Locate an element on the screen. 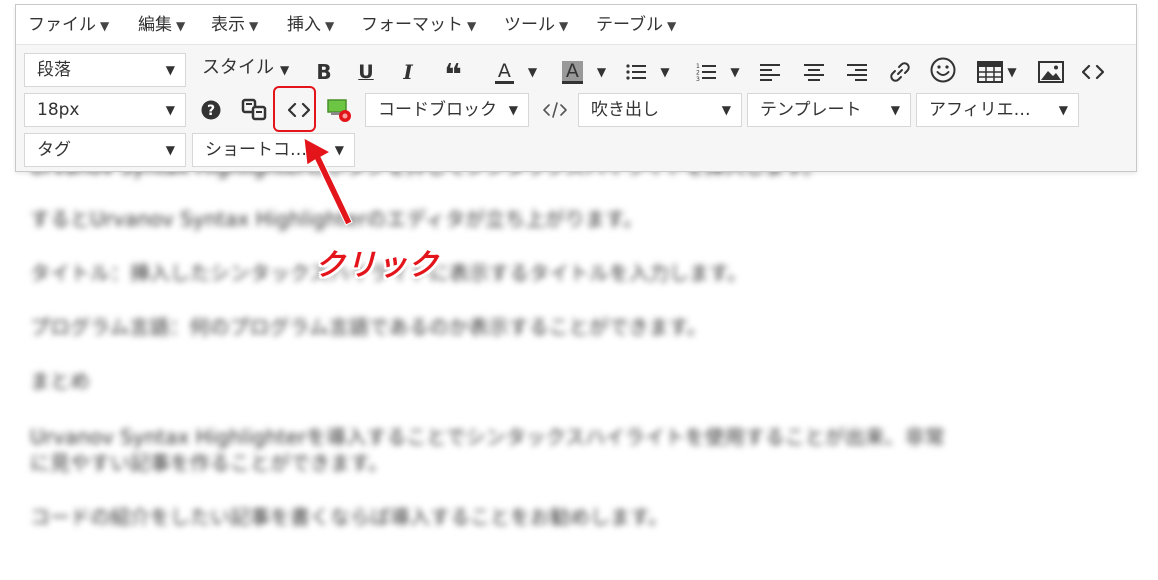  font-size-select-value: 18px is located at coordinates (58, 110).